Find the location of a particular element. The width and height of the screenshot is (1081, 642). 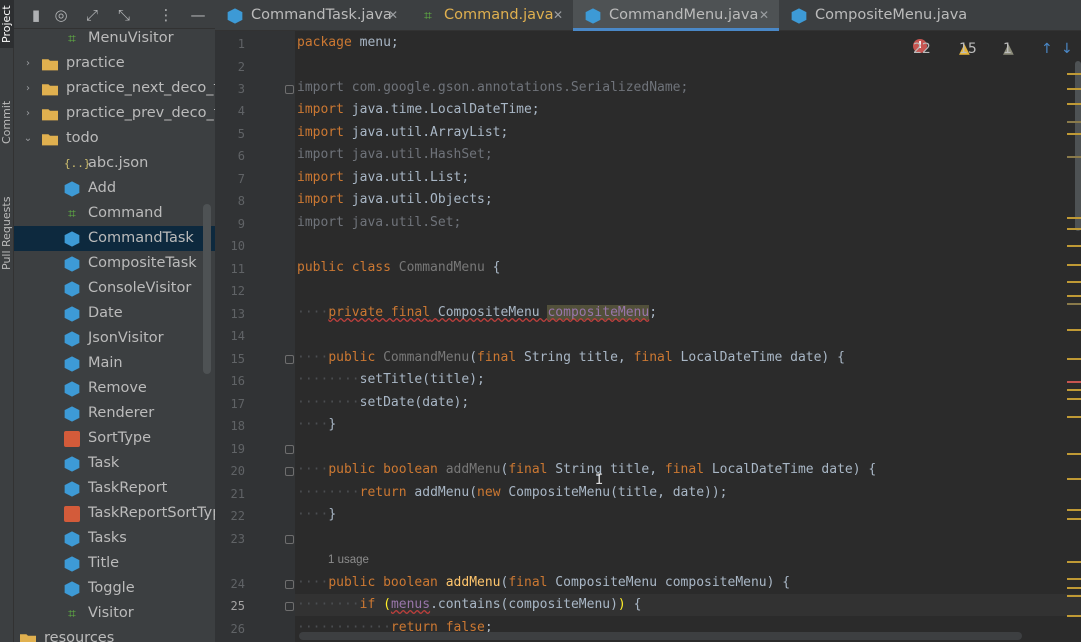

hide-panel-icon: — is located at coordinates (198, 15).